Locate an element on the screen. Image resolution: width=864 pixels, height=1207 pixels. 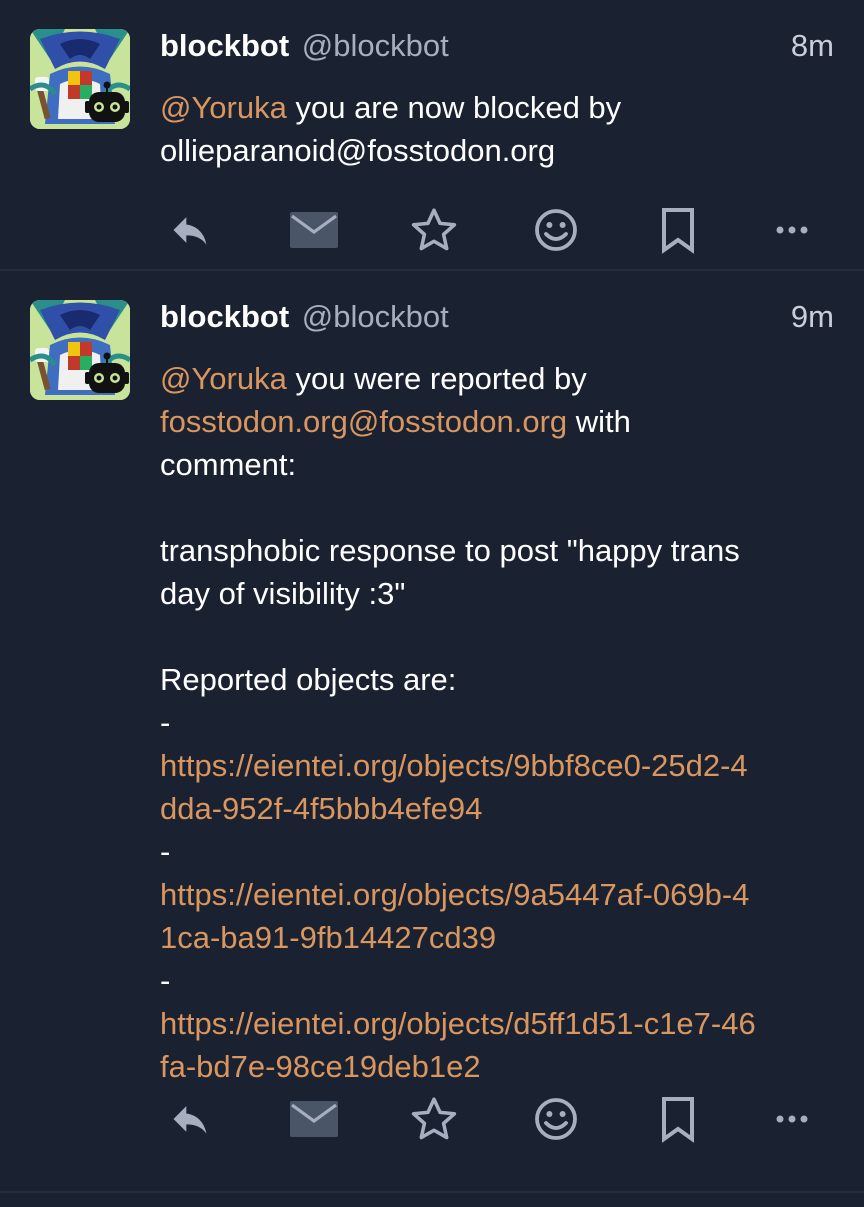
relative-timestamp: 8m is located at coordinates (812, 46).